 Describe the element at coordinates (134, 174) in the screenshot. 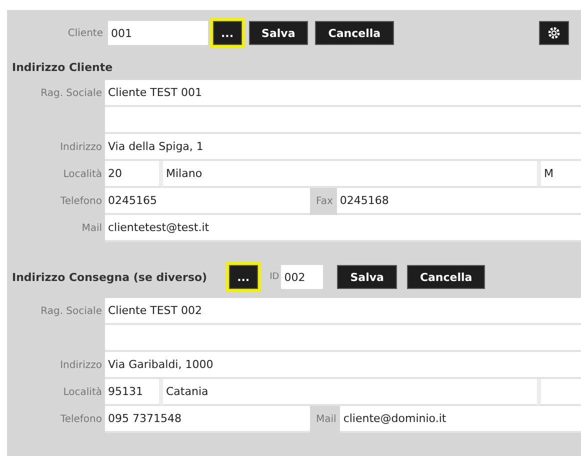

I see `input-field: 20` at that location.